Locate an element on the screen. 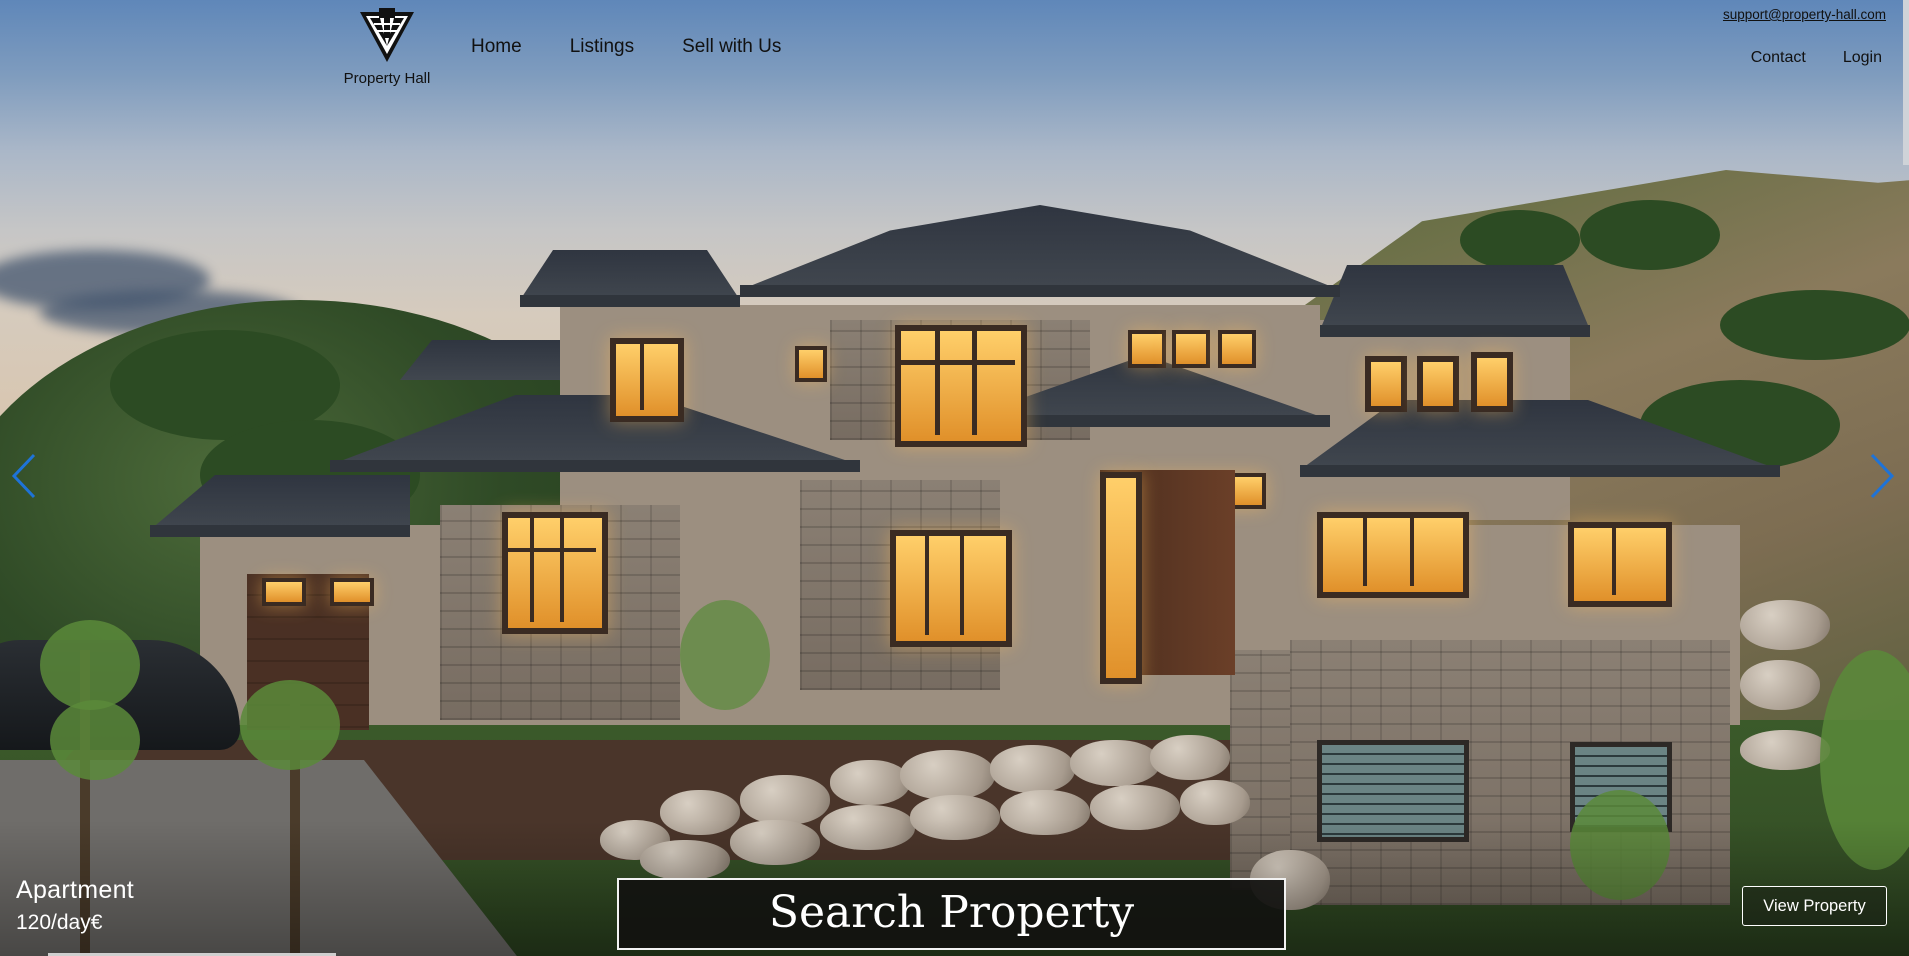  chevron-left-icon is located at coordinates (23, 476).